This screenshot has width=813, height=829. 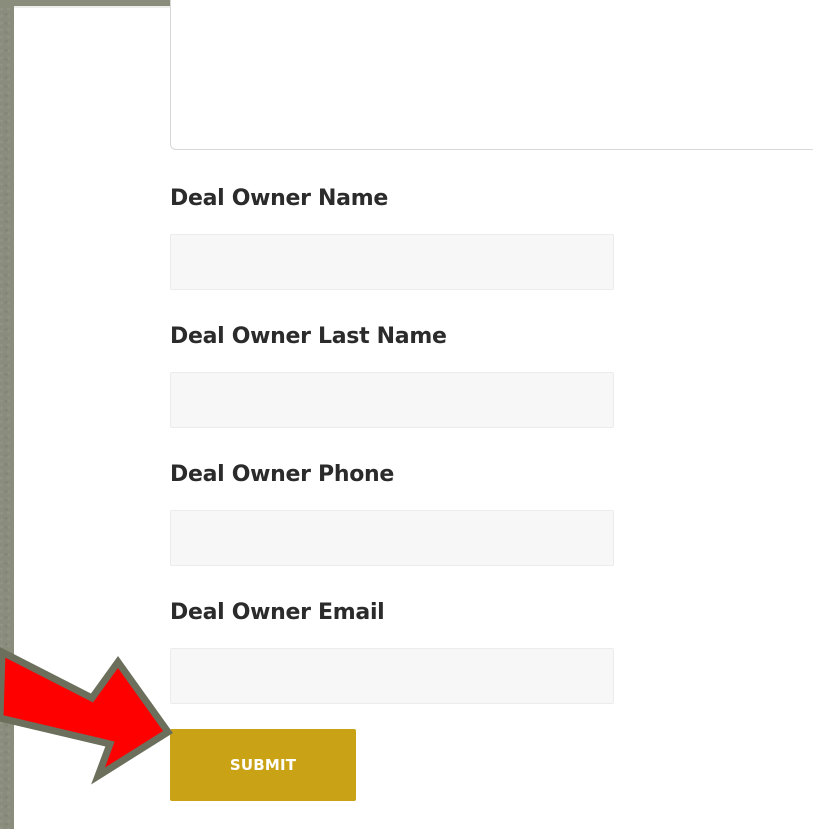 I want to click on deal-owner-email-label: Deal Owner Email, so click(x=277, y=612).